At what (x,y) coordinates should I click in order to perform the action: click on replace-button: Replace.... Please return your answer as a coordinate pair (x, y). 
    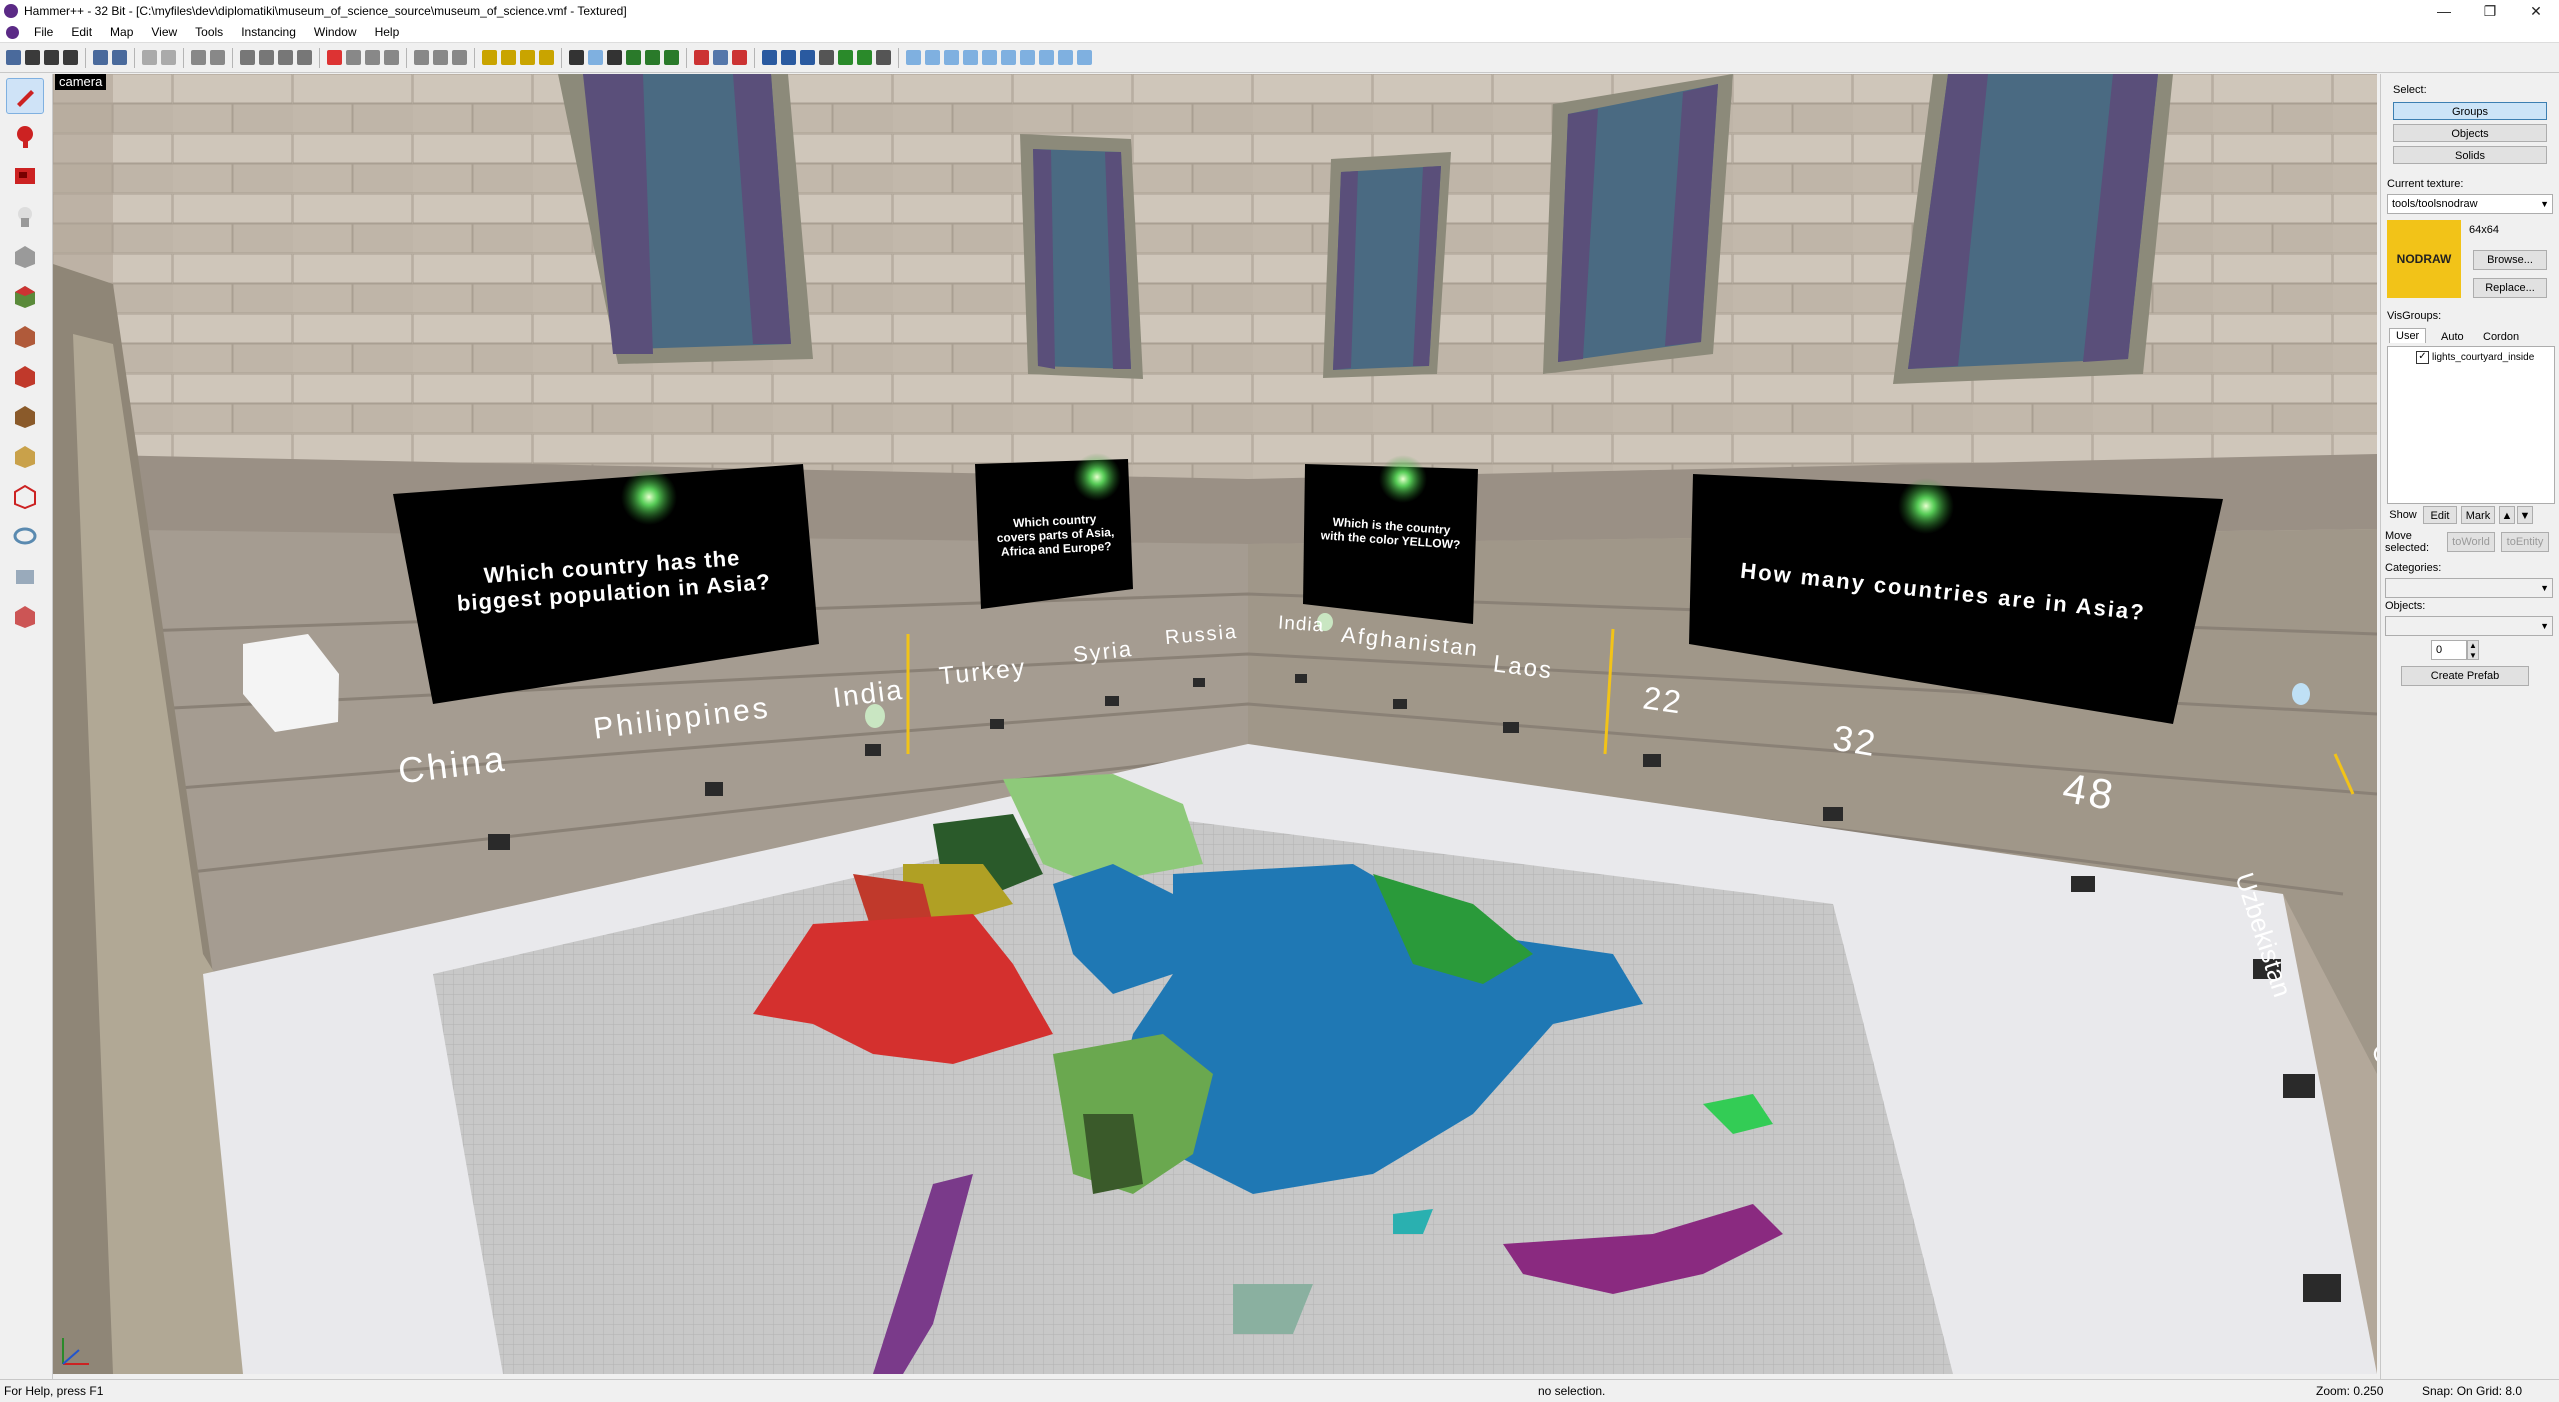
    Looking at the image, I should click on (2510, 288).